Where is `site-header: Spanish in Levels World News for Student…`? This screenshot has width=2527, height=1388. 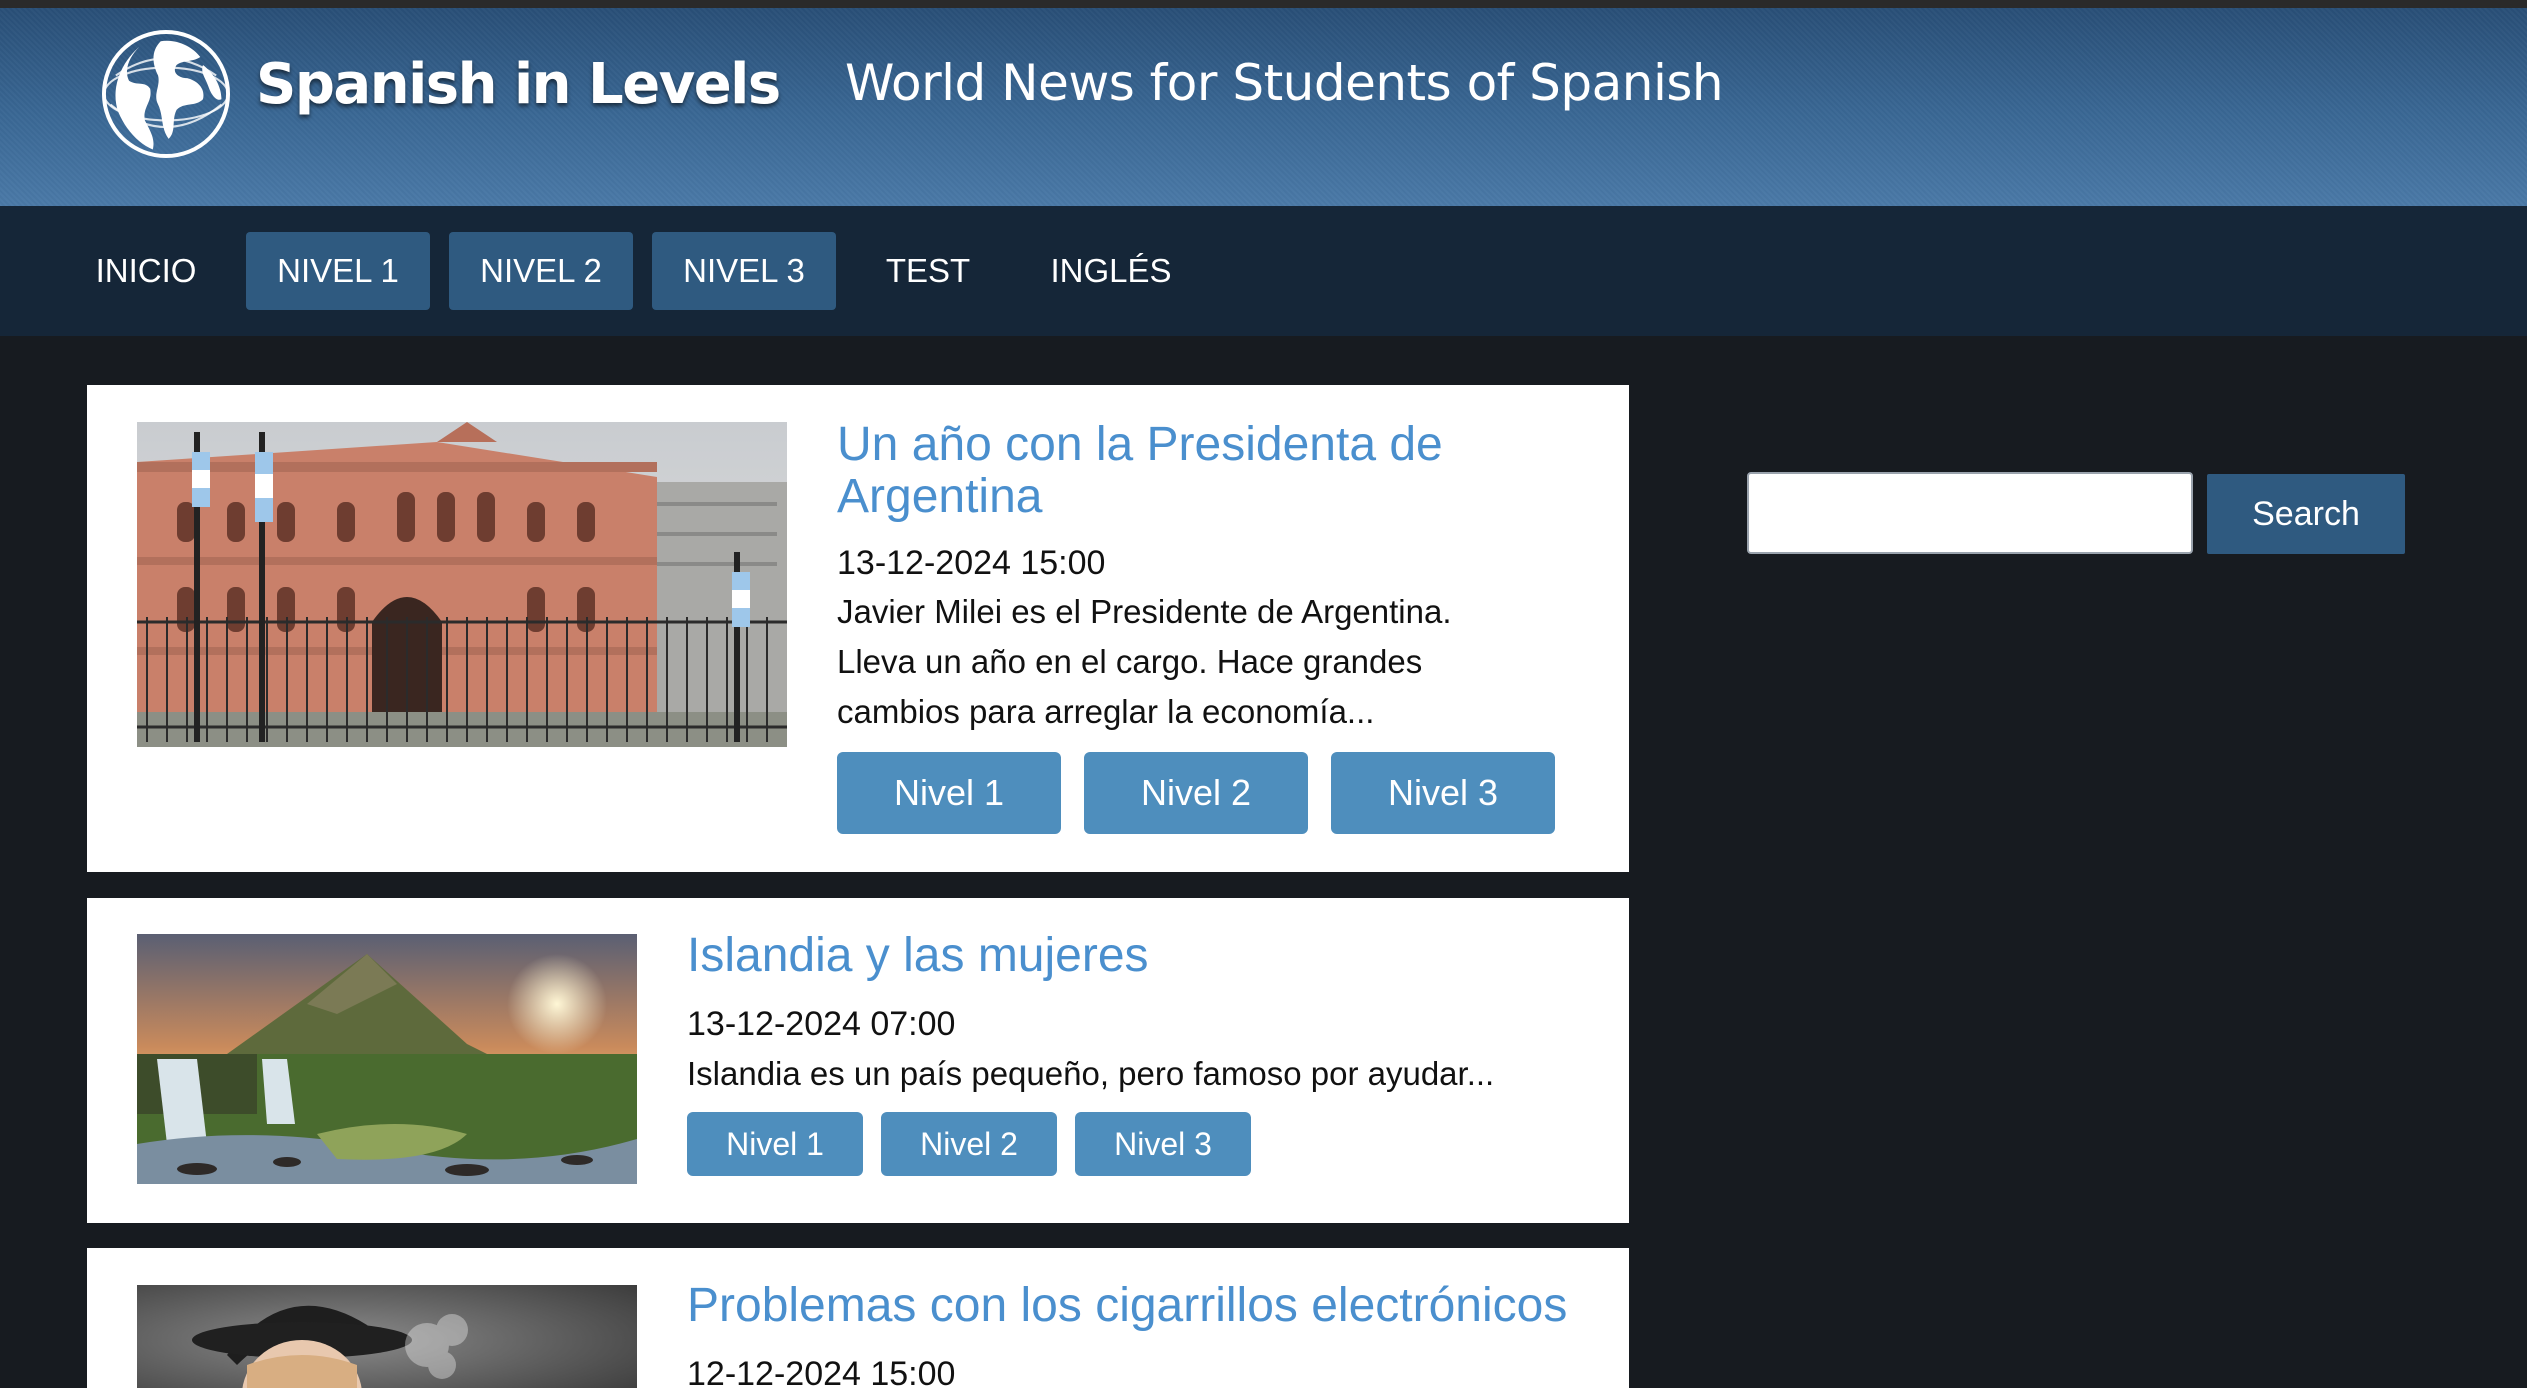 site-header: Spanish in Levels World News for Student… is located at coordinates (1263, 107).